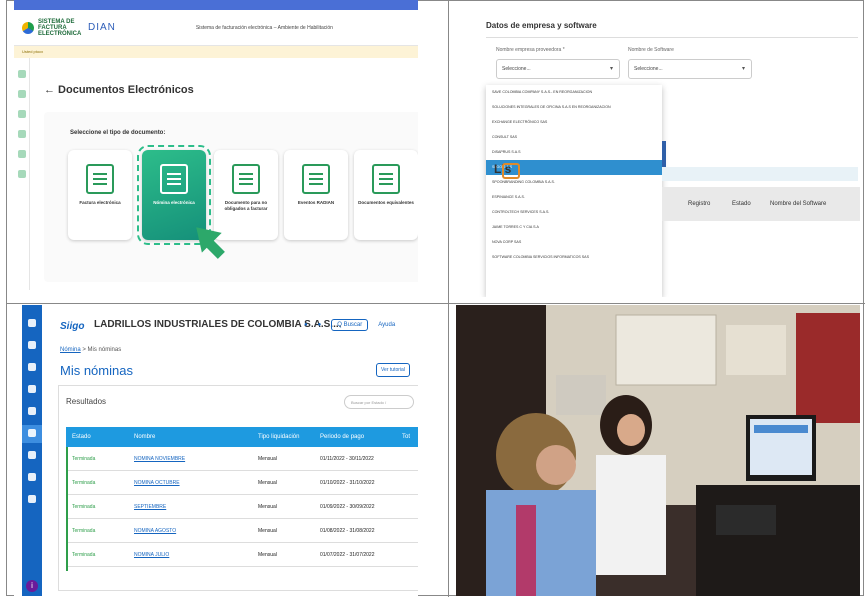 The width and height of the screenshot is (867, 597). I want to click on page-title: ← Documentos Electrónicos, so click(119, 90).